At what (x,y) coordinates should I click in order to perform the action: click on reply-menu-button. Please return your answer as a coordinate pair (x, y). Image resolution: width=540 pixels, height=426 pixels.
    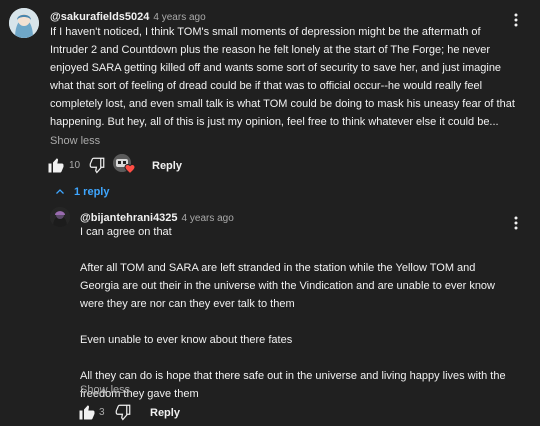
    Looking at the image, I should click on (516, 223).